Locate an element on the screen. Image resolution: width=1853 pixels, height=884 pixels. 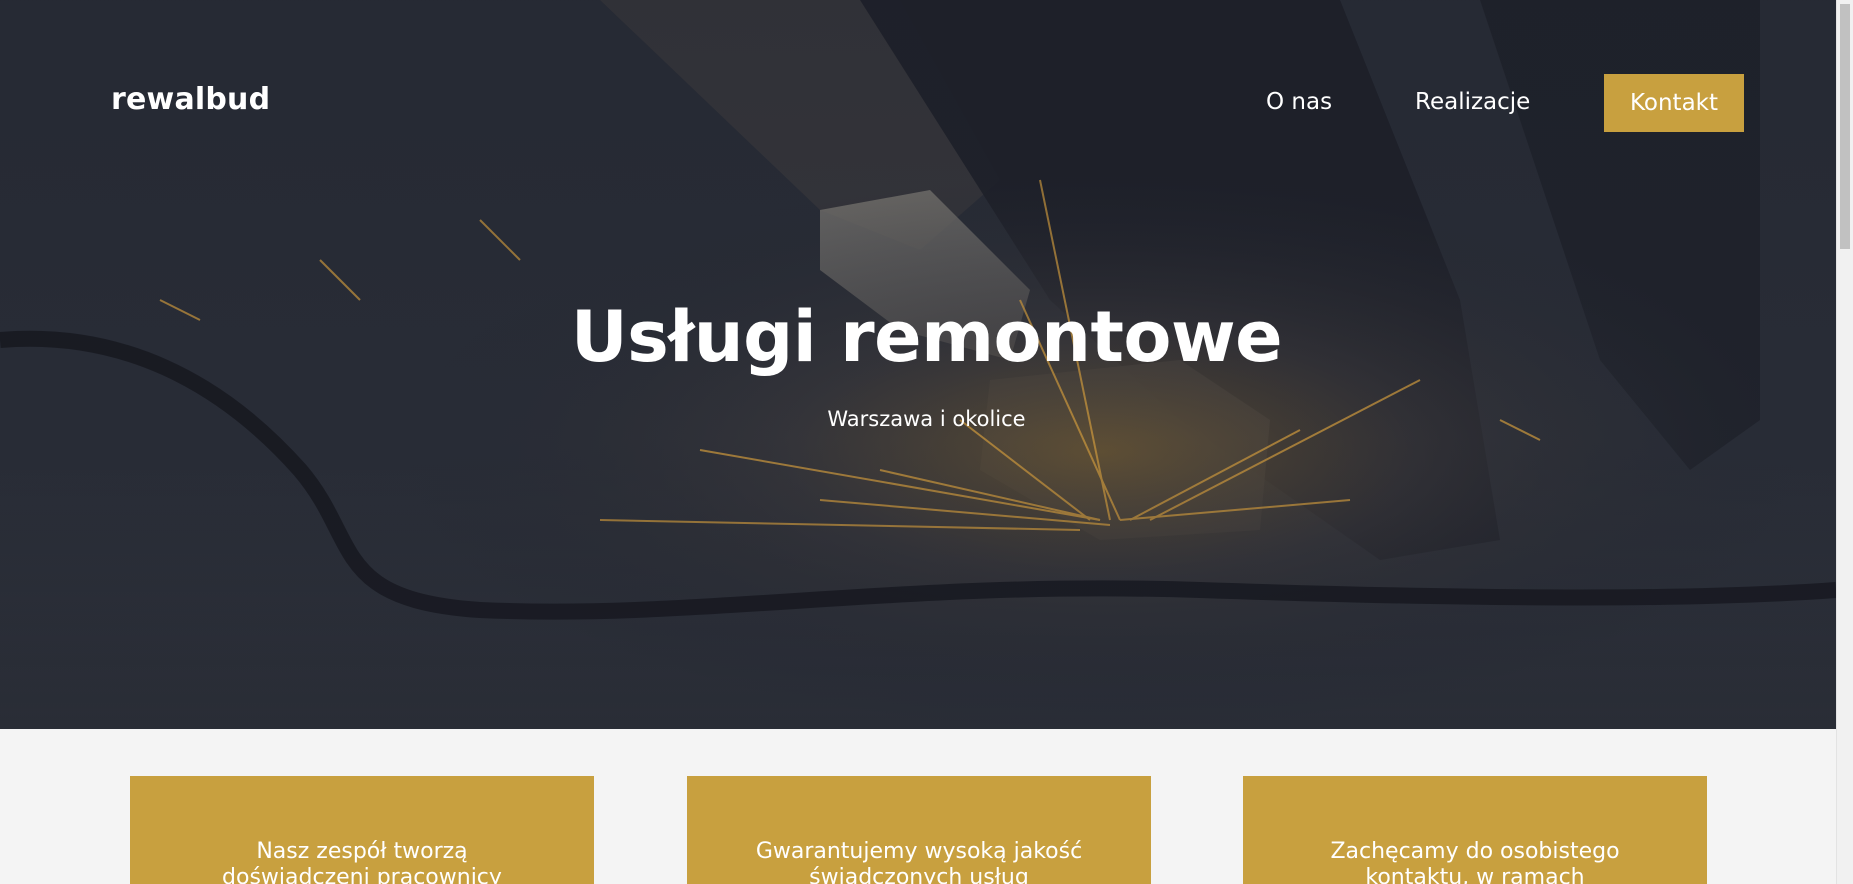
hero-title: Usługi remontowe is located at coordinates (926, 337).